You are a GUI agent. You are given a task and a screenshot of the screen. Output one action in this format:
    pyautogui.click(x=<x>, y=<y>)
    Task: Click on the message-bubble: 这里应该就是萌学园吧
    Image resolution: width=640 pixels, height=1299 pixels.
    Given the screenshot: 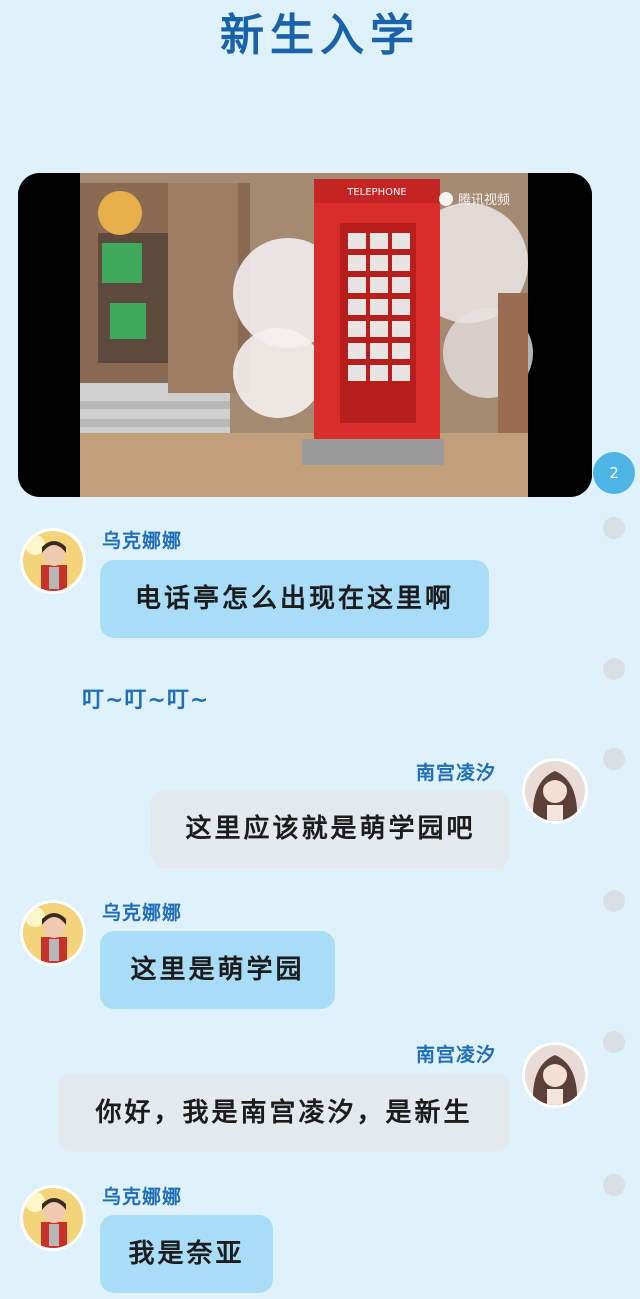 What is the action you would take?
    pyautogui.click(x=330, y=829)
    